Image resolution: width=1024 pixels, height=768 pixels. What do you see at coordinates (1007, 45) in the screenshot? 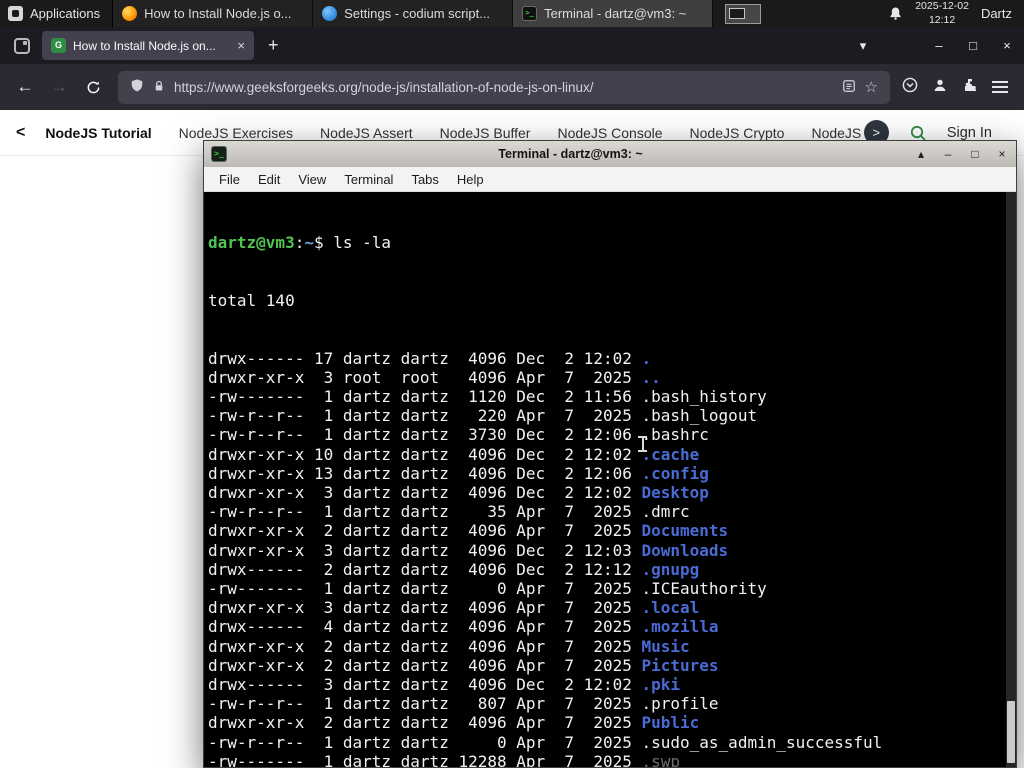
I see `close-button: ×` at bounding box center [1007, 45].